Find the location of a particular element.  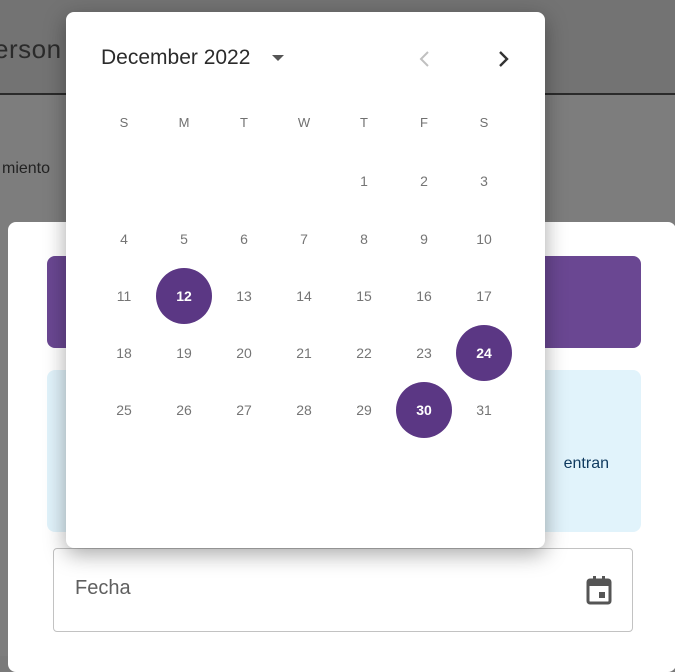

day-cell: 6 is located at coordinates (244, 239).